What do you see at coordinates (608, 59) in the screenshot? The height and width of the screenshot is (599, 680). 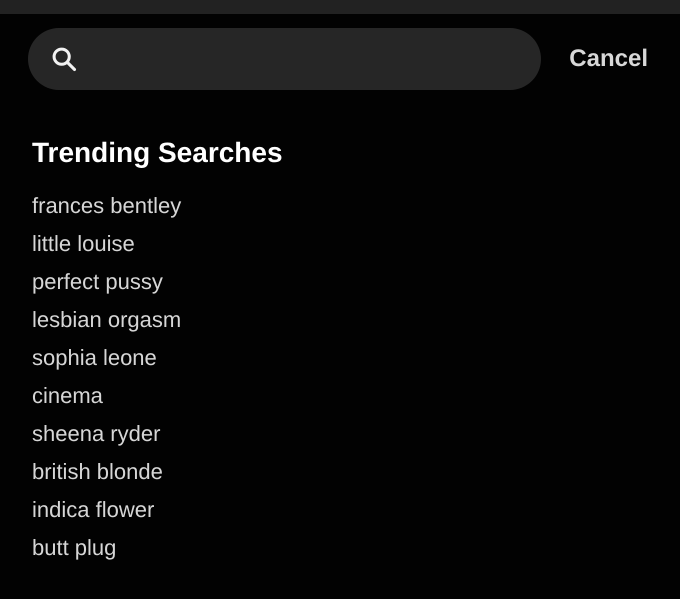 I see `cancel-button: Cancel` at bounding box center [608, 59].